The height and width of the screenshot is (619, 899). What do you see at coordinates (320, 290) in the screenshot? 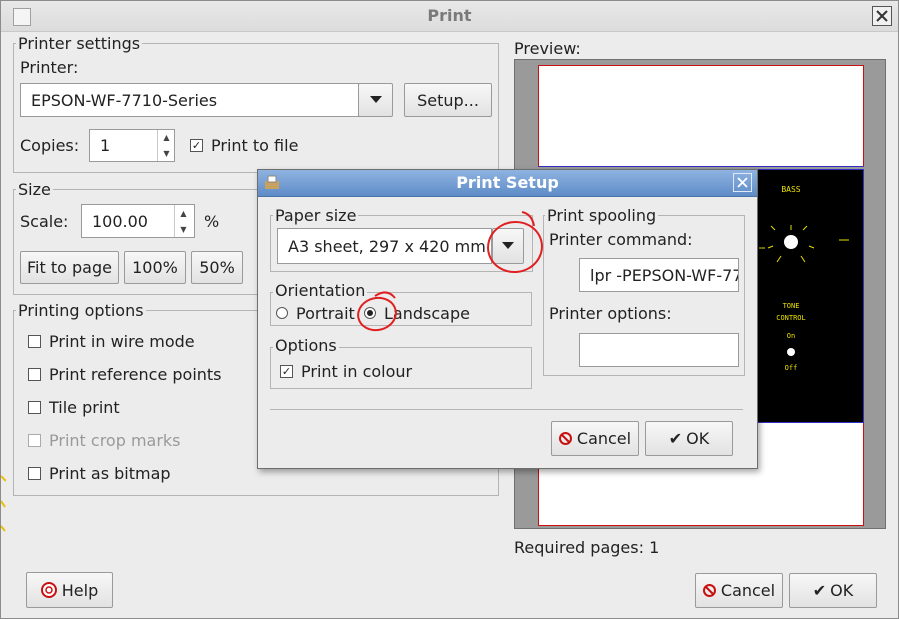
I see `orientation-label: Orientation` at bounding box center [320, 290].